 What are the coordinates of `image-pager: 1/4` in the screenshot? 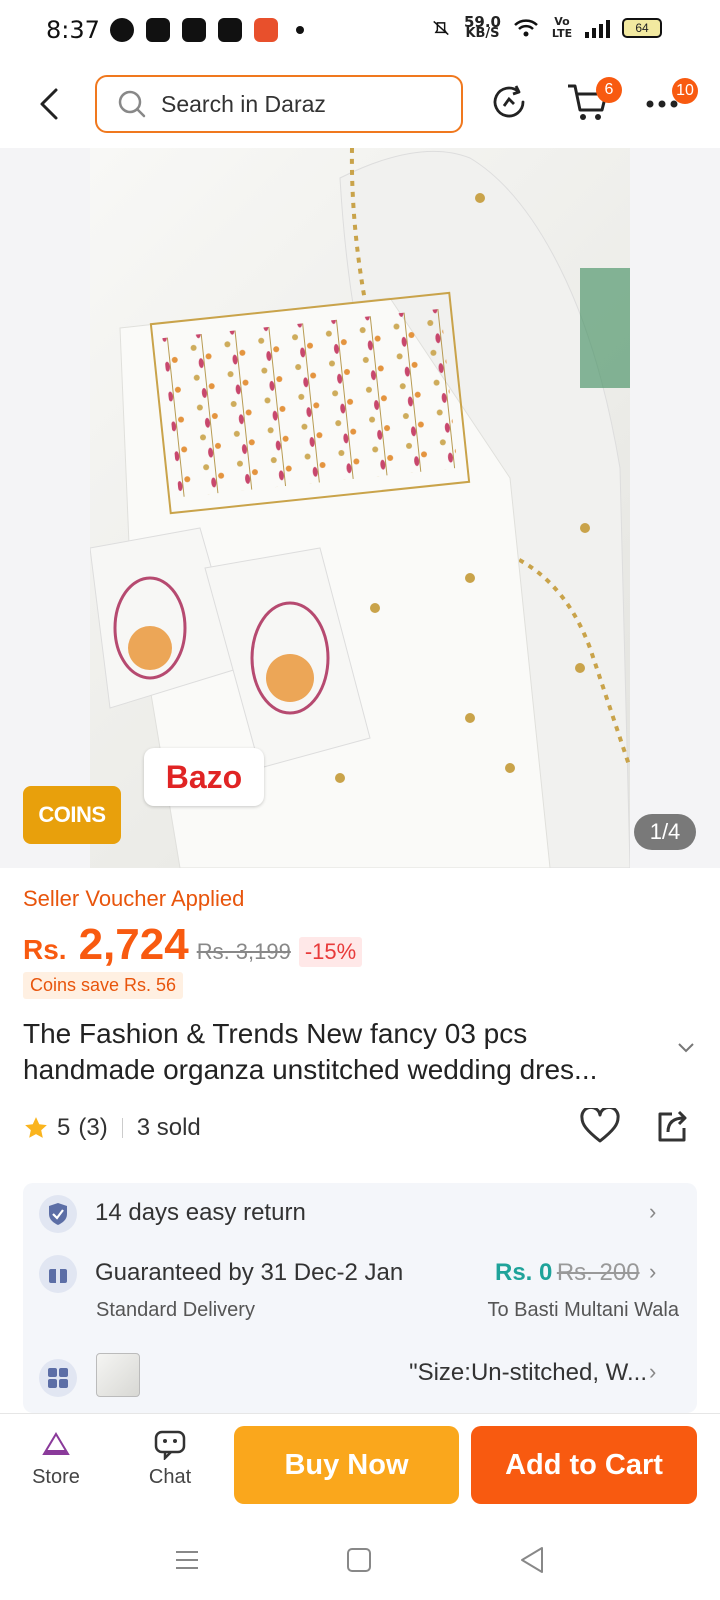 It's located at (665, 832).